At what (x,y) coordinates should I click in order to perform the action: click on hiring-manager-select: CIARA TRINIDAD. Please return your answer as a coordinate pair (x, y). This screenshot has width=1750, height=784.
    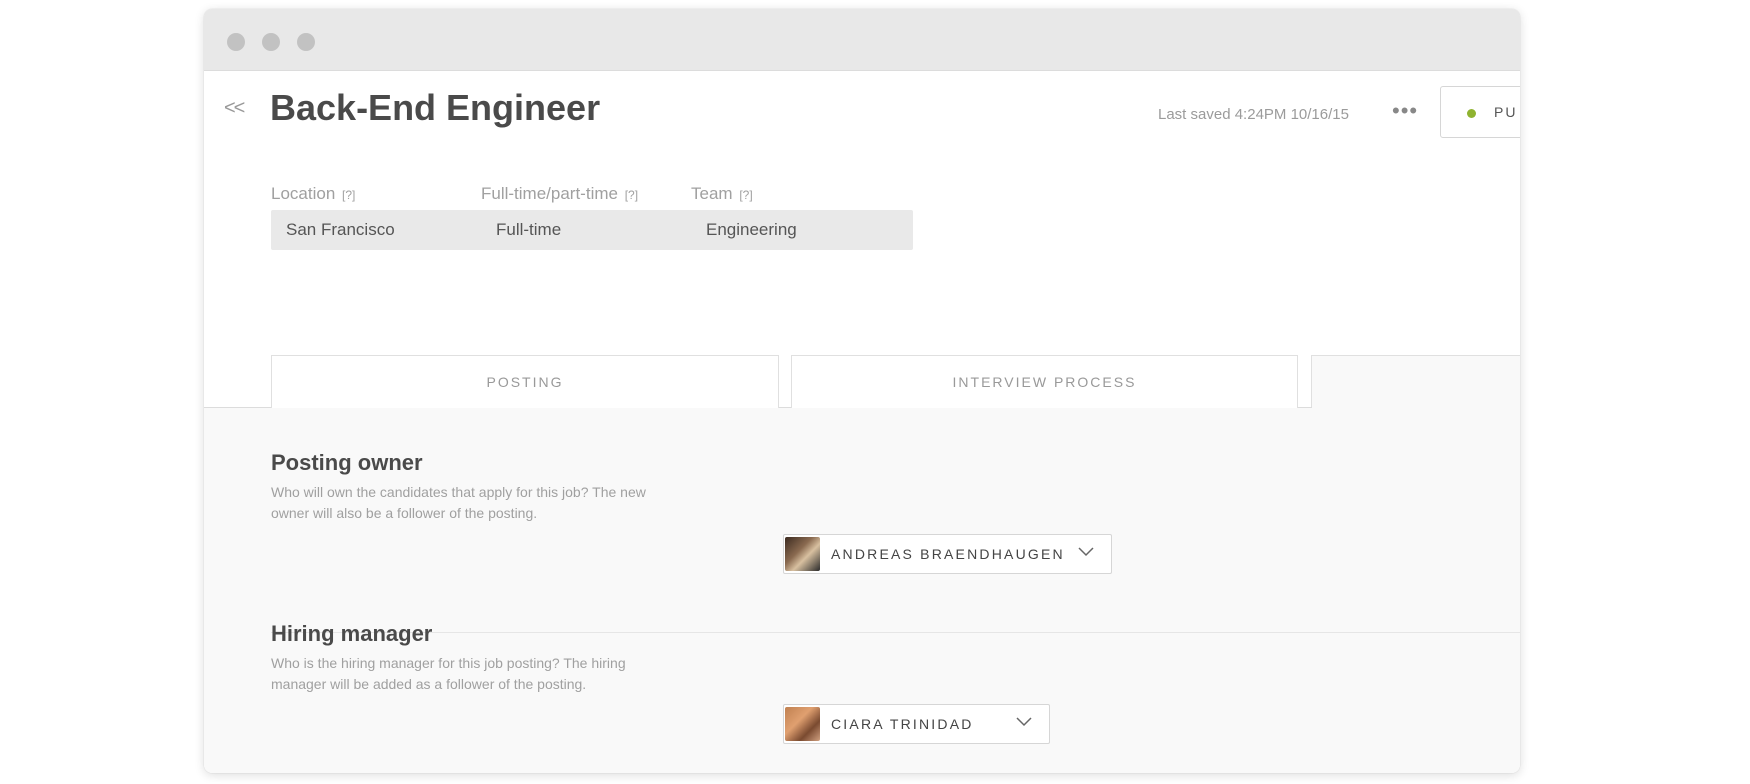
    Looking at the image, I should click on (916, 724).